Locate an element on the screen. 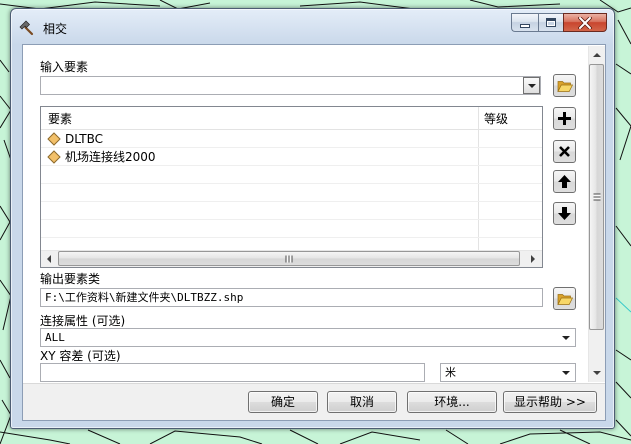 This screenshot has height=444, width=631. output-feature-class-value: F:\工作资料\新建文件夹\DLTBZZ.shp is located at coordinates (144, 297).